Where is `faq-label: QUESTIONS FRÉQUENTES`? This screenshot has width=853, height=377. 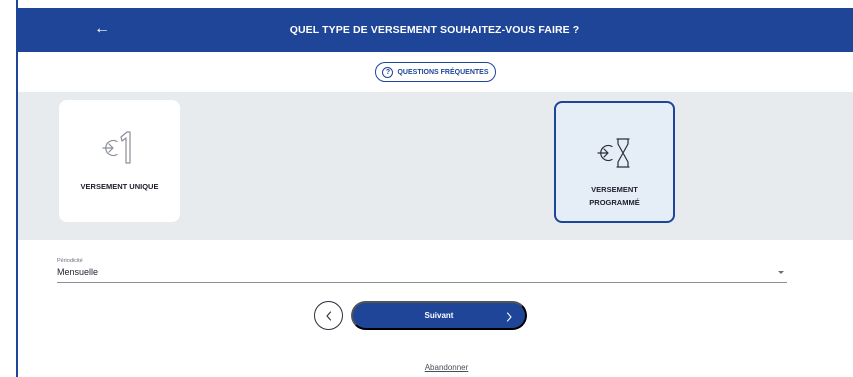 faq-label: QUESTIONS FRÉQUENTES is located at coordinates (443, 72).